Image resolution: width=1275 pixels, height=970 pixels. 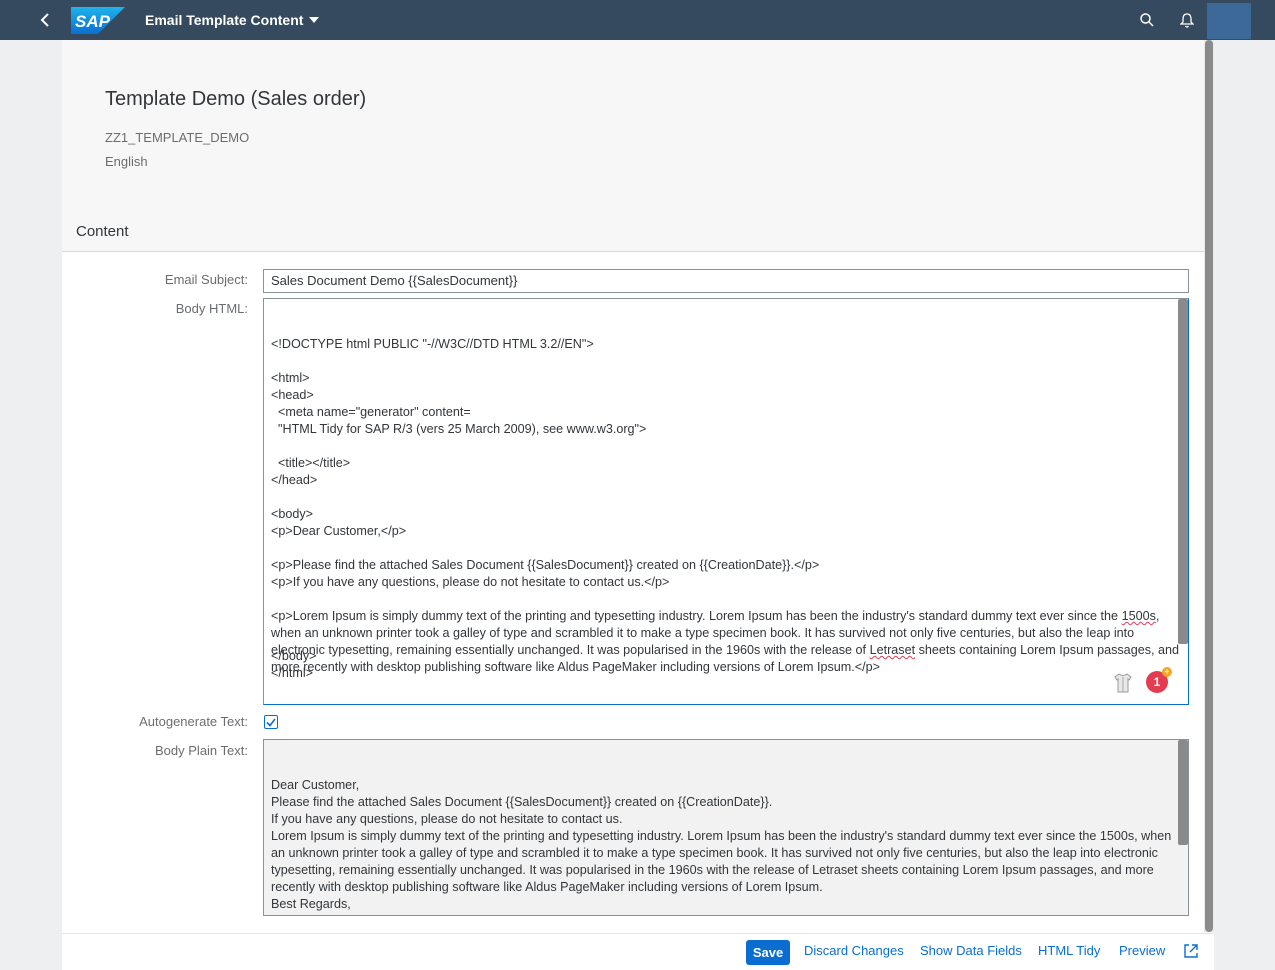 I want to click on sap-logo: SAP, so click(x=98, y=20).